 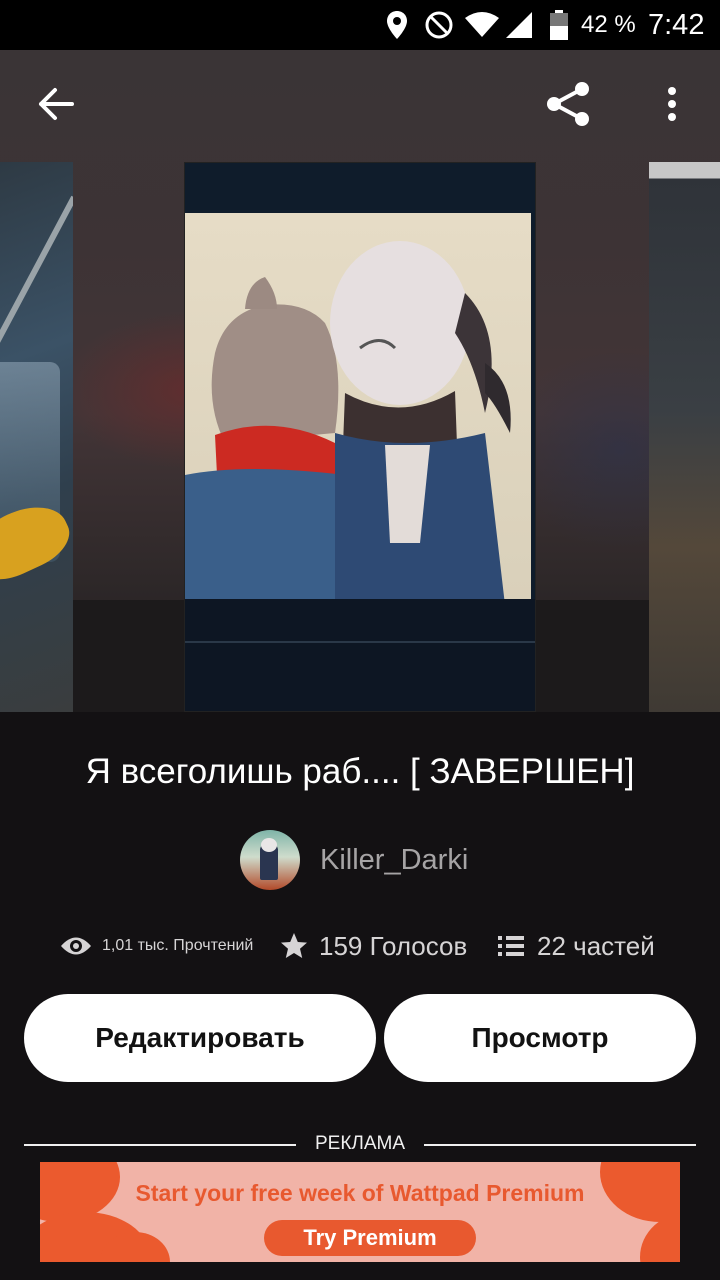 I want to click on author-name: Killer_Darki, so click(x=394, y=860).